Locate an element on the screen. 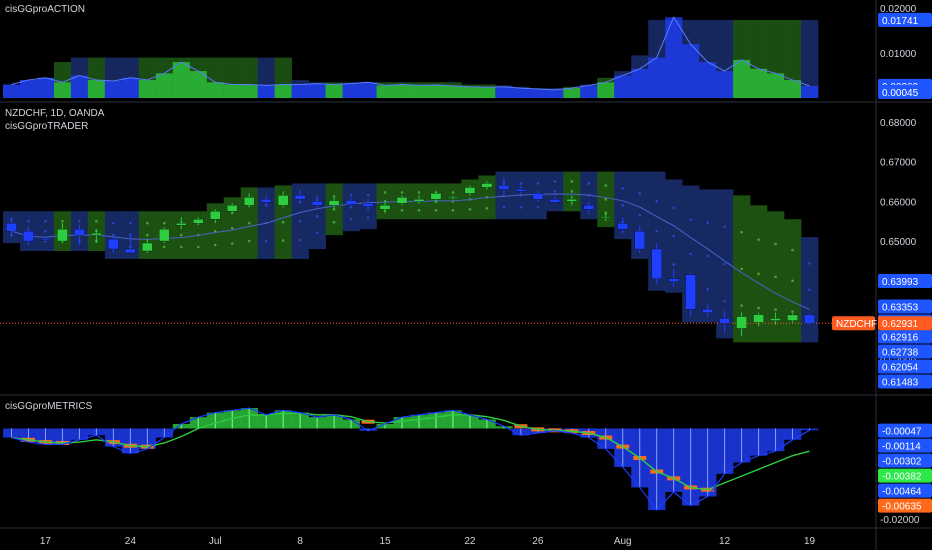  price-y-tick: 0.67000 is located at coordinates (898, 163).